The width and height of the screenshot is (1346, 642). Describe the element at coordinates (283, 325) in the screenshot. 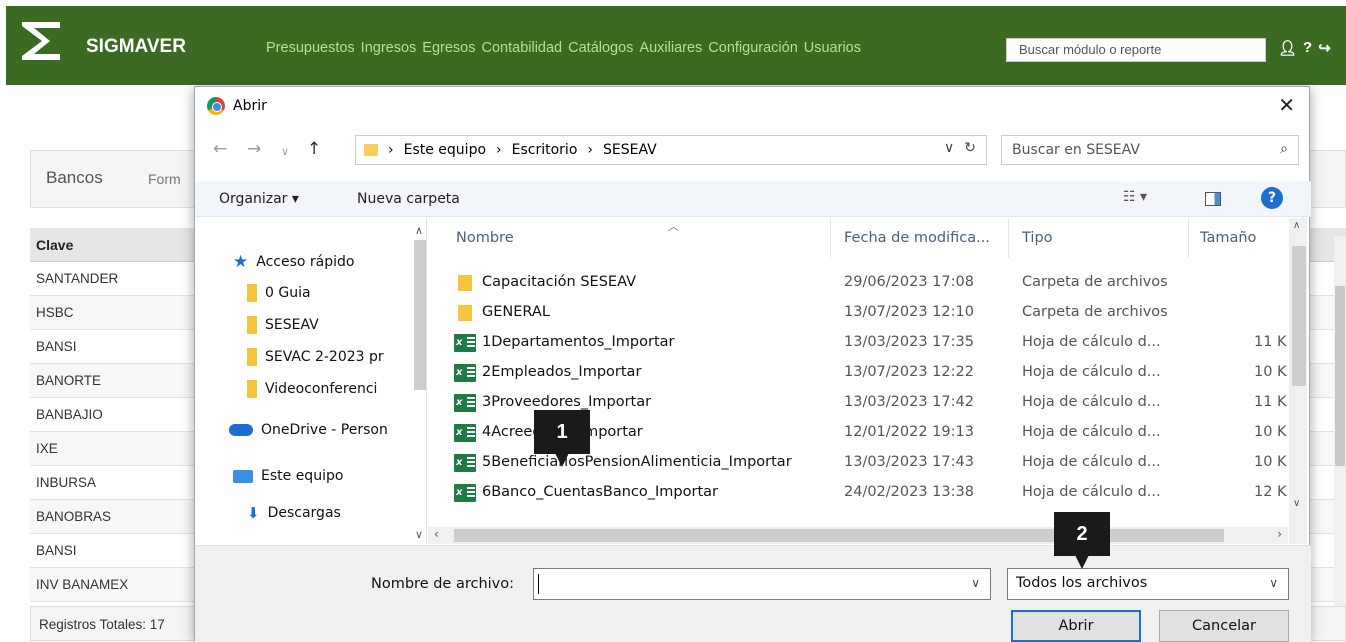

I see `nav-folder-seseav: SESEAV` at that location.